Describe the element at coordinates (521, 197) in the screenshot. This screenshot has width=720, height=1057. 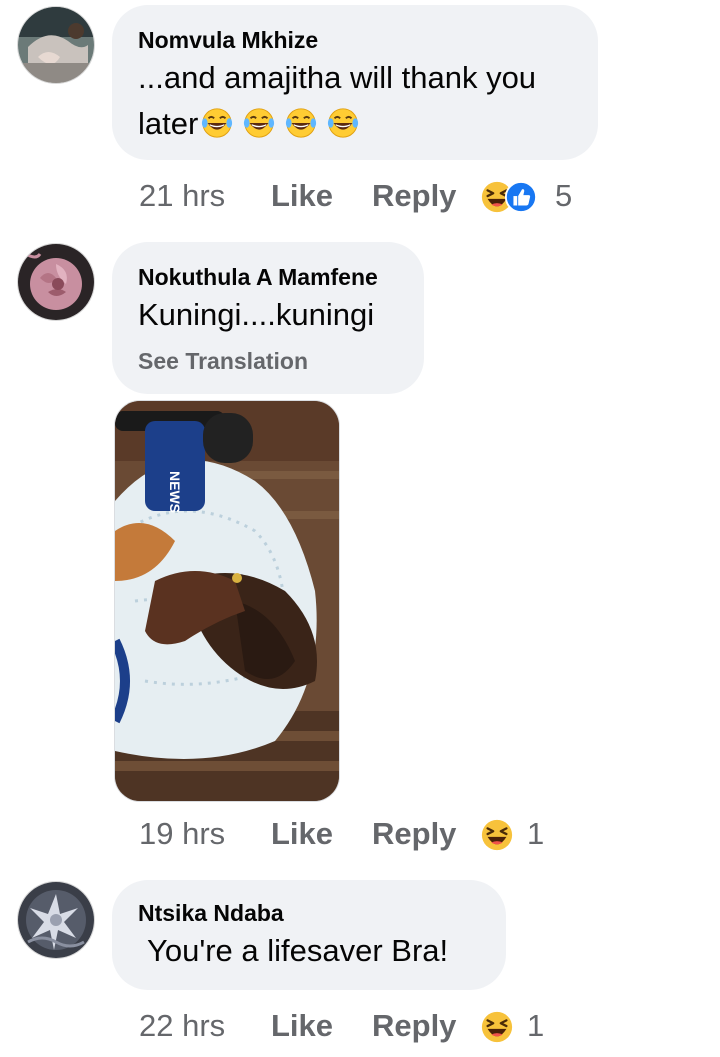
I see `like-reaction-icon` at that location.